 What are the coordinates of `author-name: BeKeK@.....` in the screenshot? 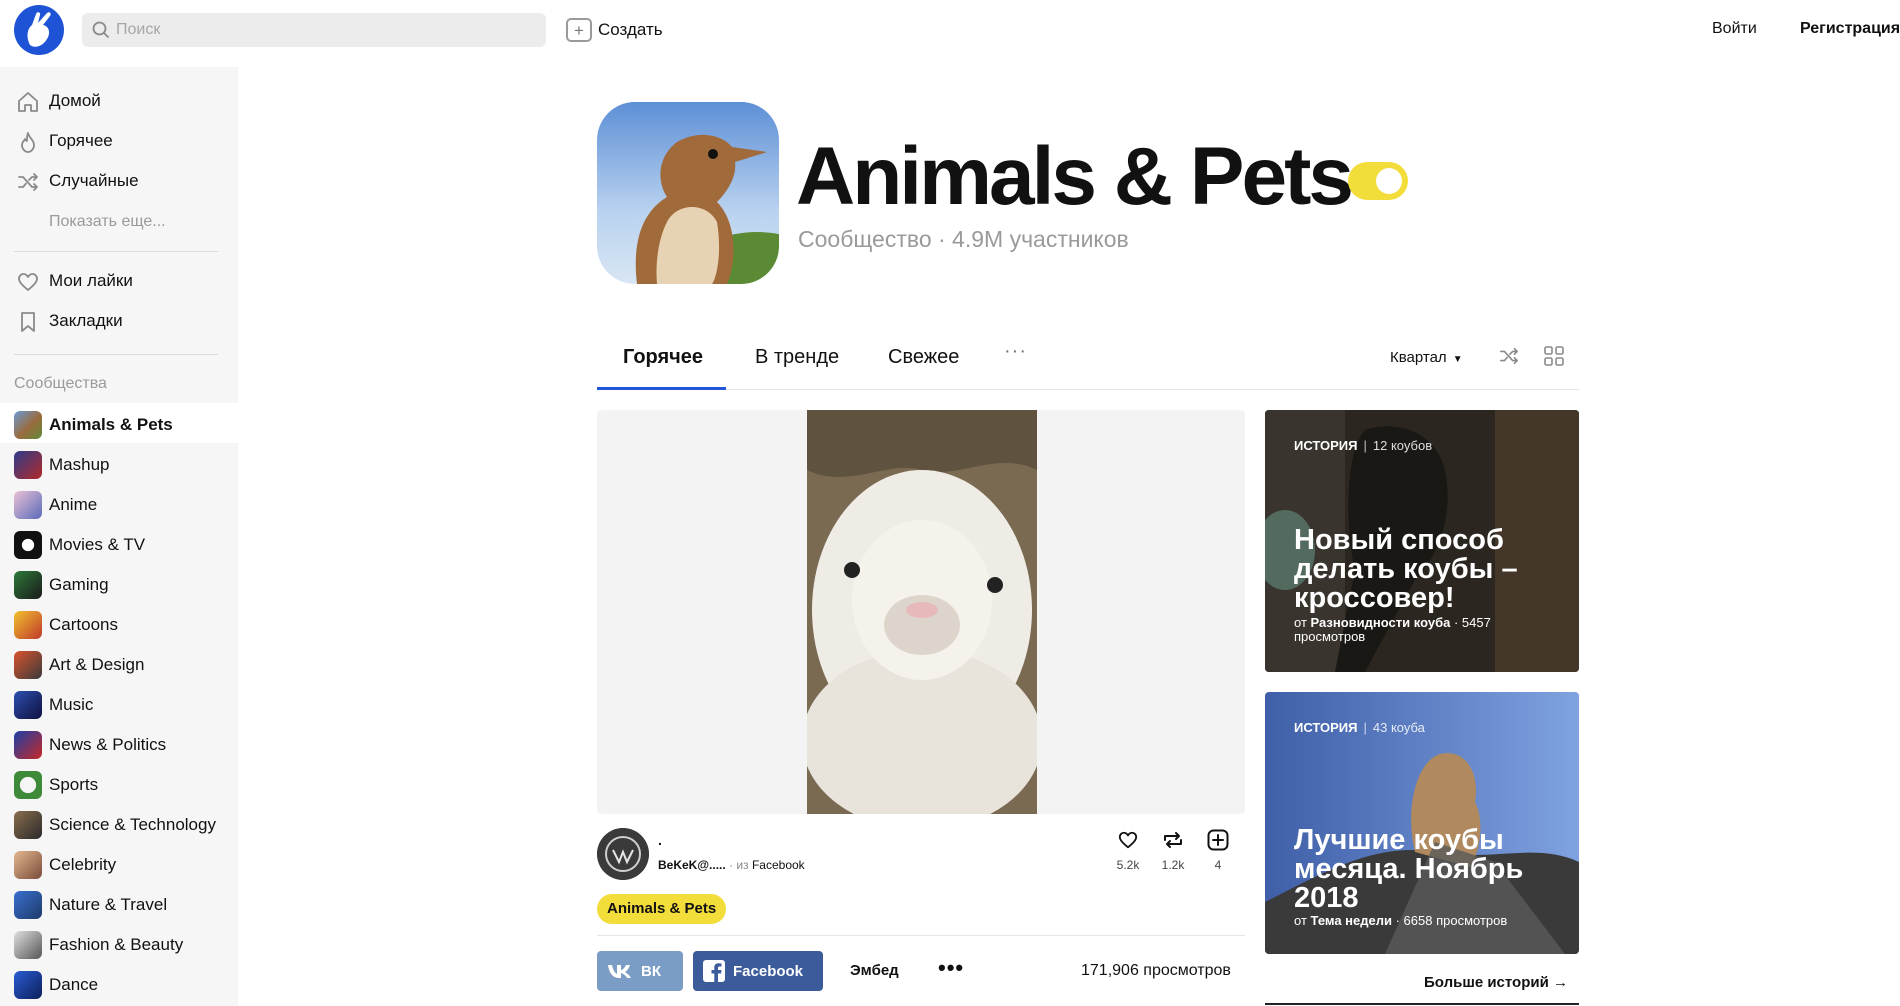 It's located at (692, 865).